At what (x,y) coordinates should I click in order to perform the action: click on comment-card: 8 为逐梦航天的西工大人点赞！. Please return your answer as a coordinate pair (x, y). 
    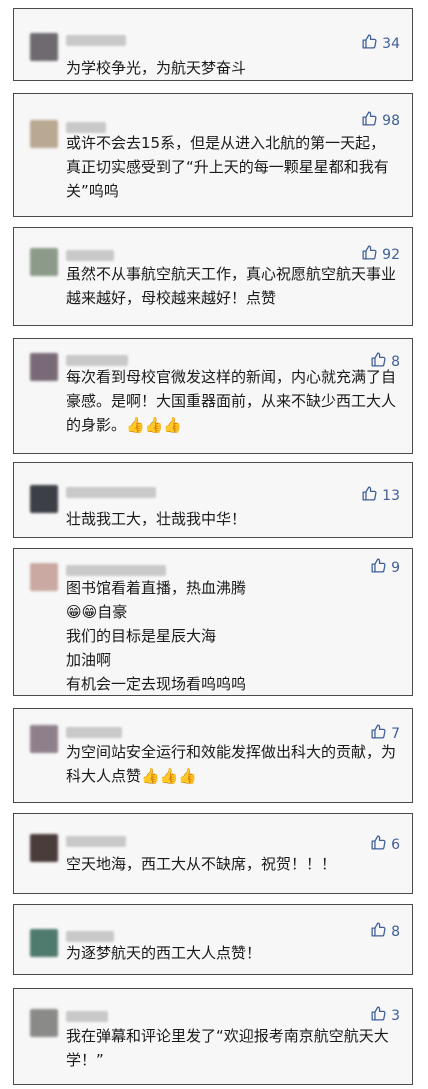
    Looking at the image, I should click on (213, 939).